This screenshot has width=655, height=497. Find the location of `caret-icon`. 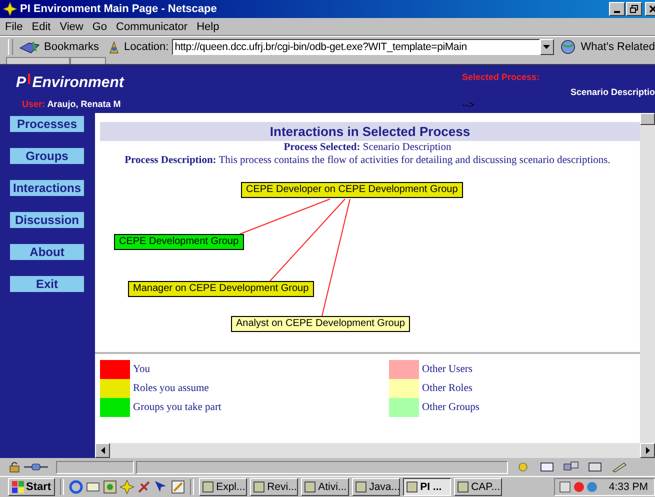

caret-icon is located at coordinates (546, 46).